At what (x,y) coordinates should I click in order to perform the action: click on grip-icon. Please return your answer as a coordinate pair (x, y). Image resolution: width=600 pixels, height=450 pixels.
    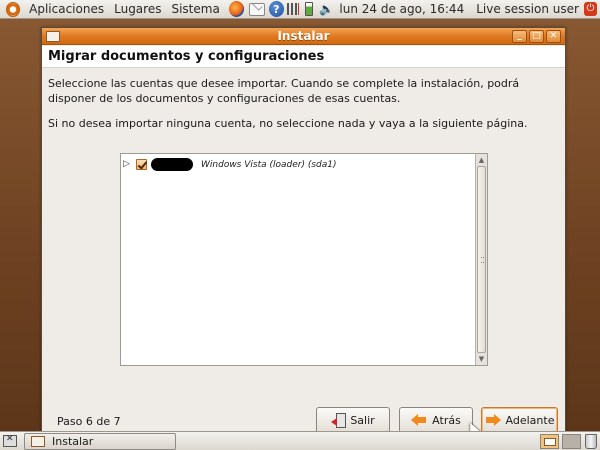
    Looking at the image, I should click on (482, 260).